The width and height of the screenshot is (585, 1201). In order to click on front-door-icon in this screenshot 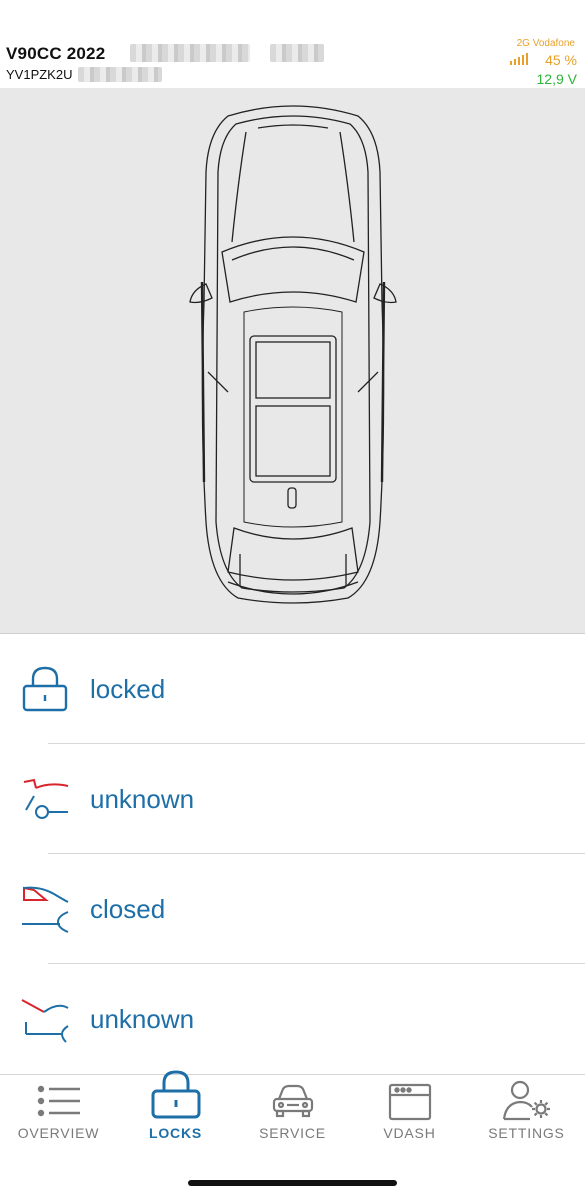, I will do `click(45, 909)`.